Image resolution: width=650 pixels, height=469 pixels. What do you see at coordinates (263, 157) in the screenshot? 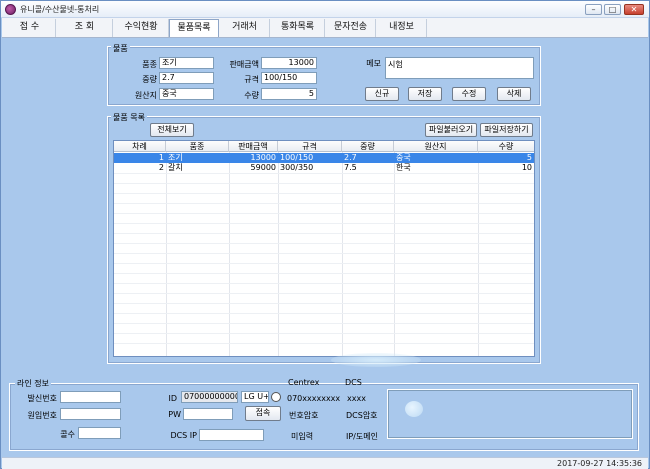
I see `cell-price: 13000` at bounding box center [263, 157].